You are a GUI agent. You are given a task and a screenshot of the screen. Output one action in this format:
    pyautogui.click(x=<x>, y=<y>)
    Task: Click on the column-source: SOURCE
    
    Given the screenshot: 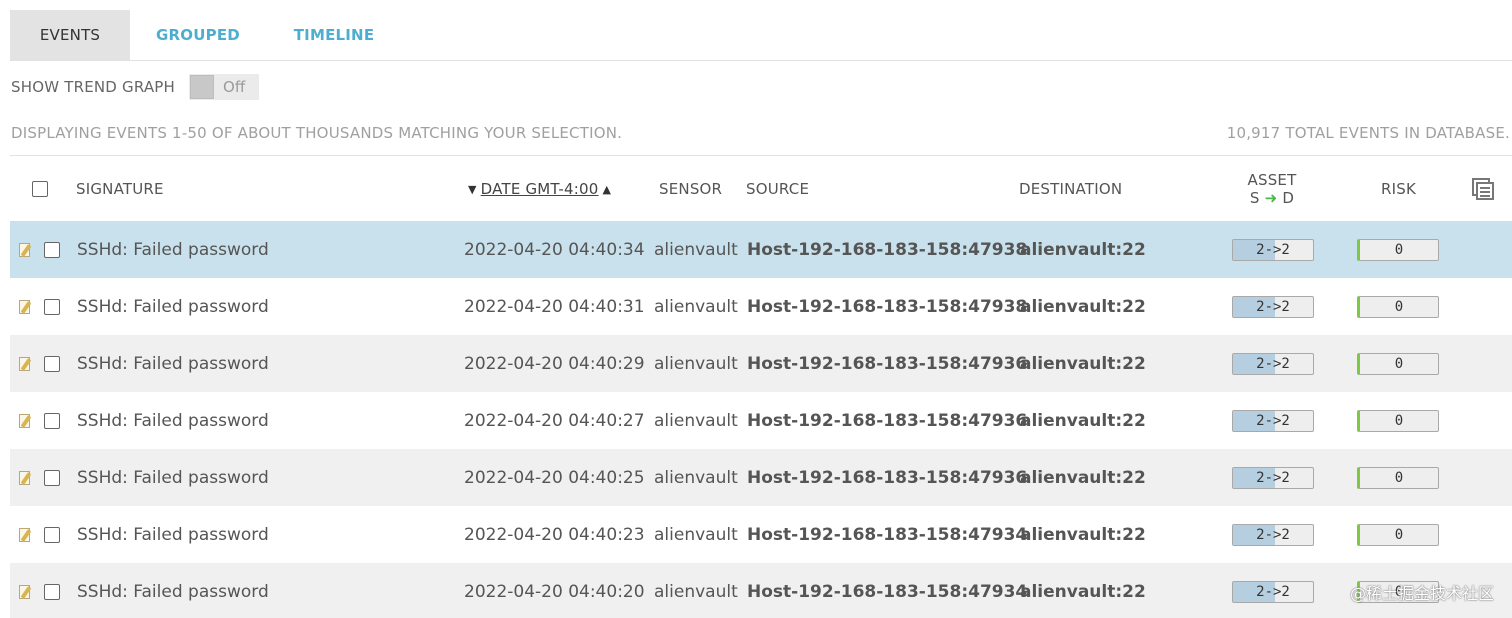 What is the action you would take?
    pyautogui.click(x=777, y=189)
    